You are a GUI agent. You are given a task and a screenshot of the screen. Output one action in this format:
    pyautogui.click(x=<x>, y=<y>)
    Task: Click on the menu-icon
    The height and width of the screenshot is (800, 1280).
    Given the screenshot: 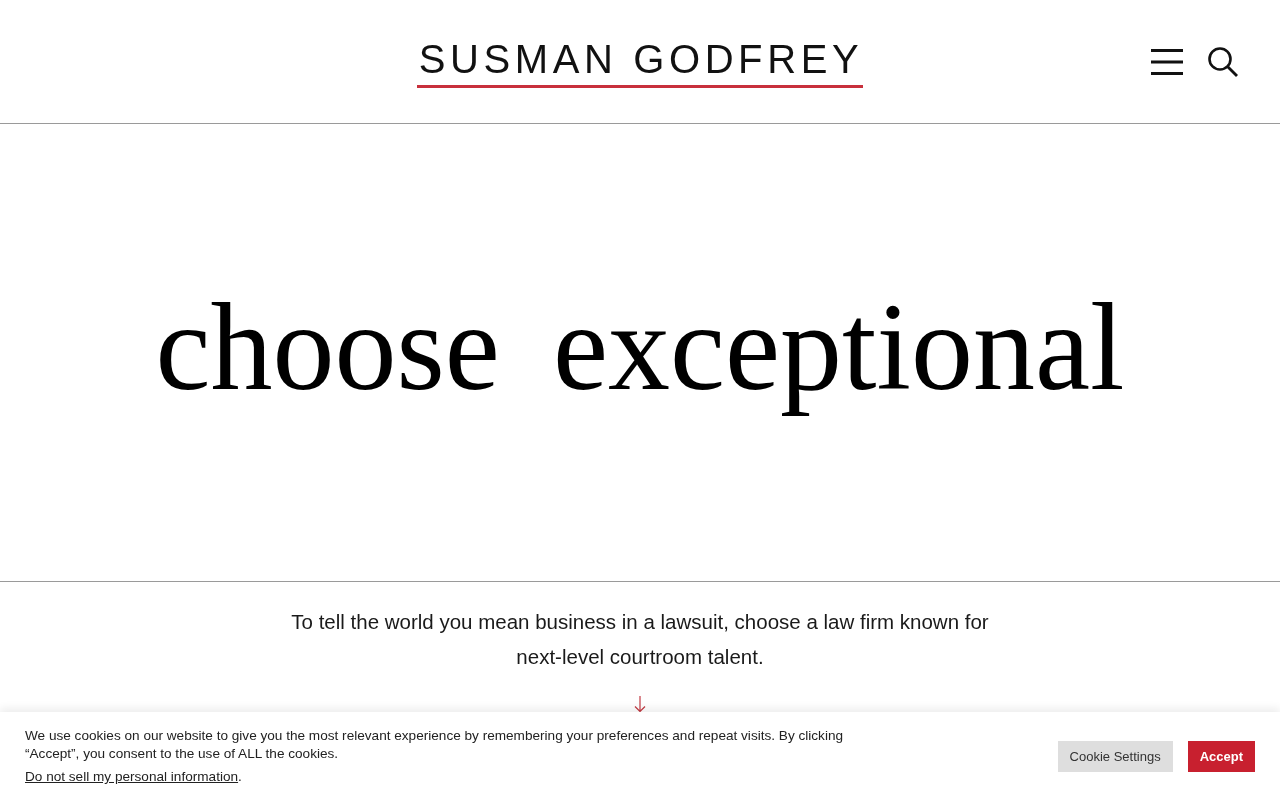 What is the action you would take?
    pyautogui.click(x=1167, y=61)
    